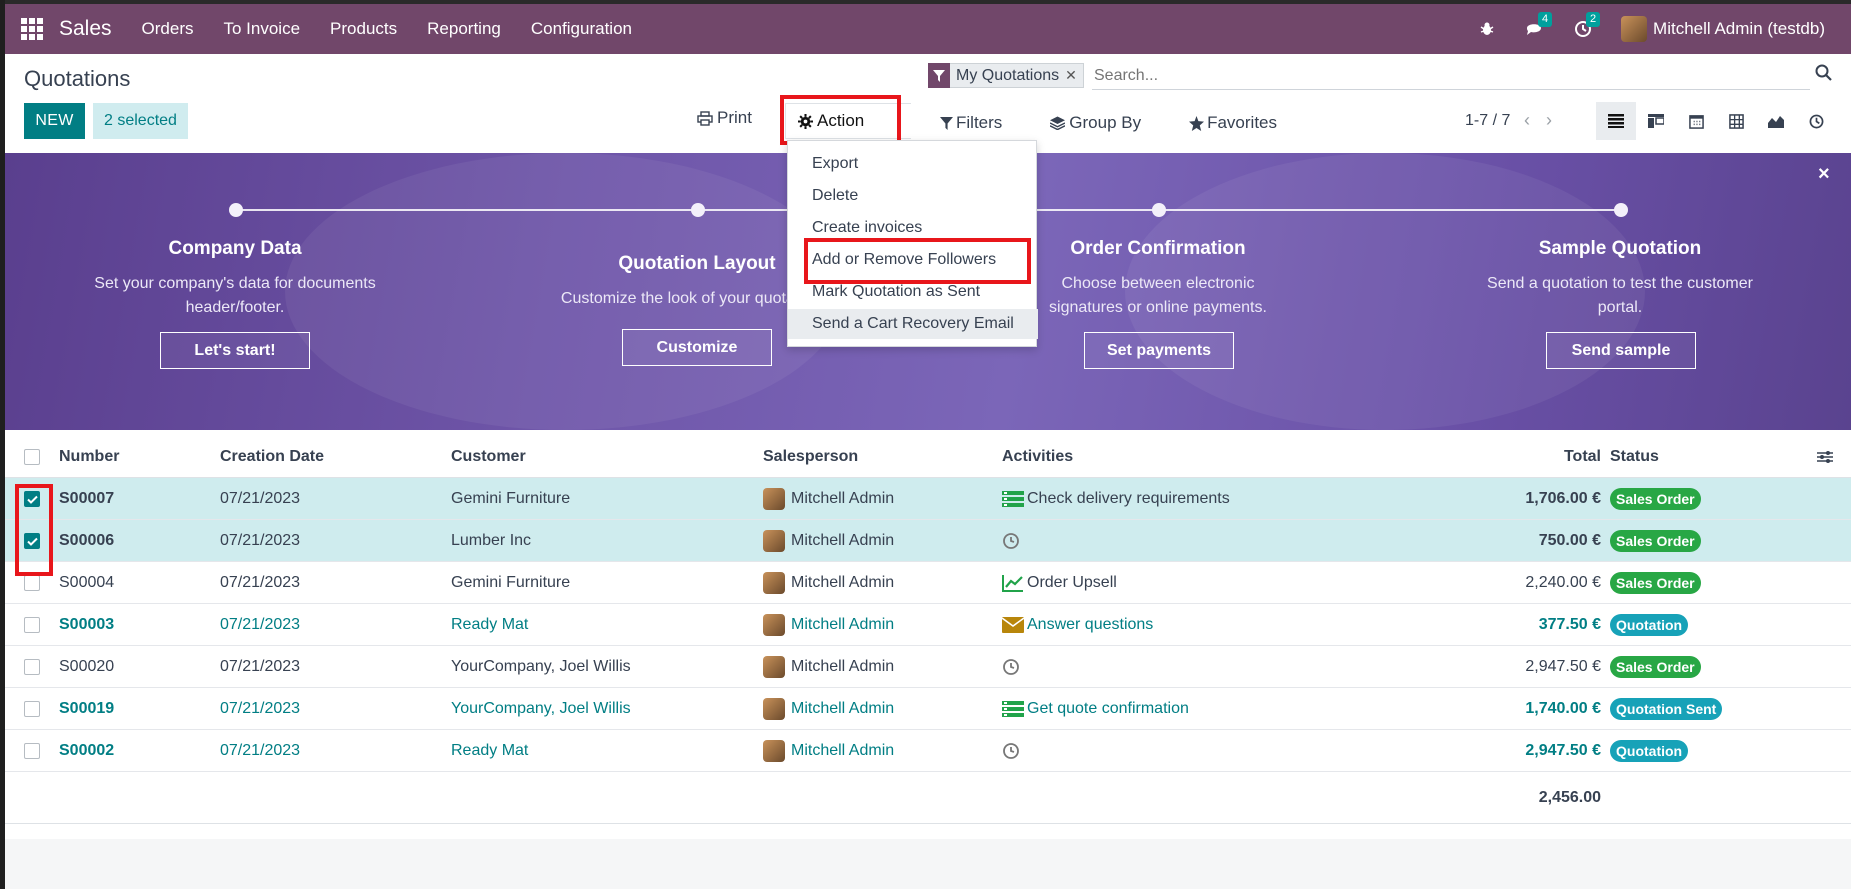 Image resolution: width=1851 pixels, height=889 pixels. What do you see at coordinates (1242, 122) in the screenshot?
I see `favorites-label: Favorites` at bounding box center [1242, 122].